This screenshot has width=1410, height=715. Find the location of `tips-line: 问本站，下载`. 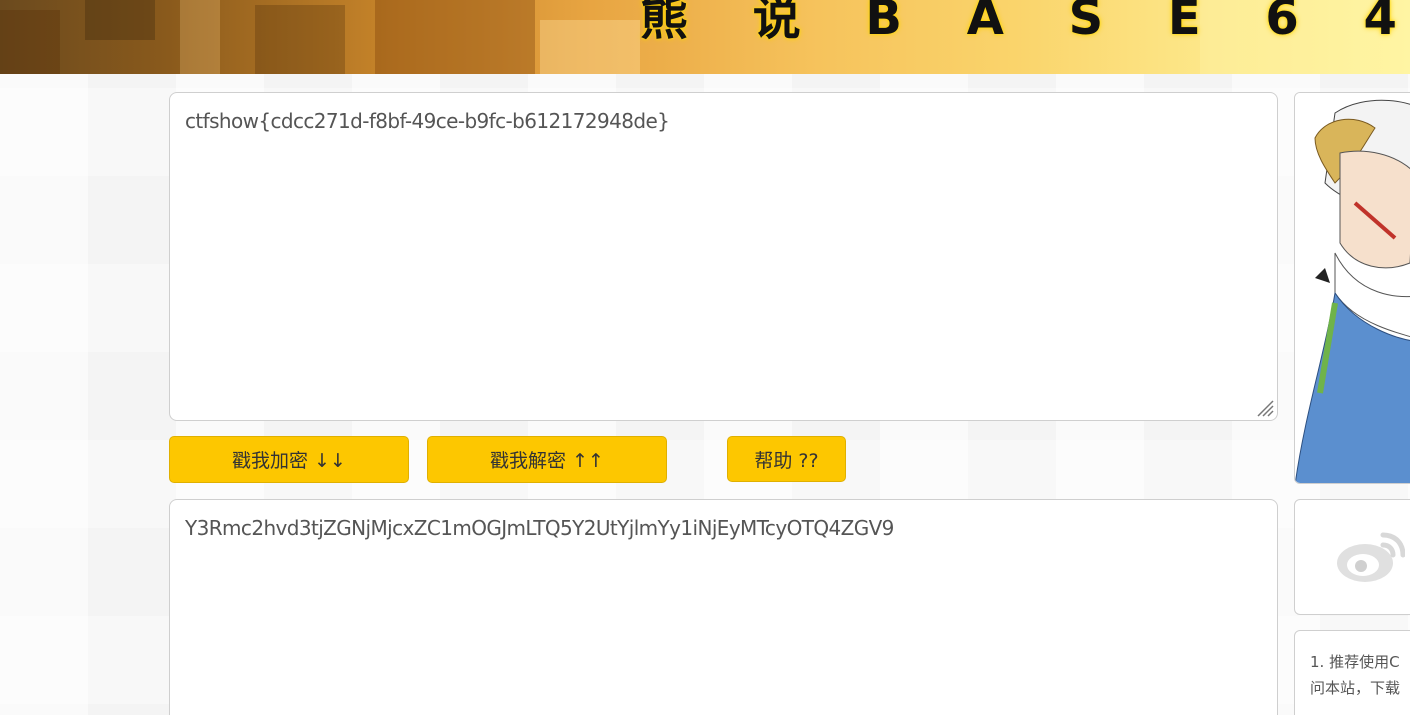

tips-line: 问本站，下载 is located at coordinates (1355, 688).